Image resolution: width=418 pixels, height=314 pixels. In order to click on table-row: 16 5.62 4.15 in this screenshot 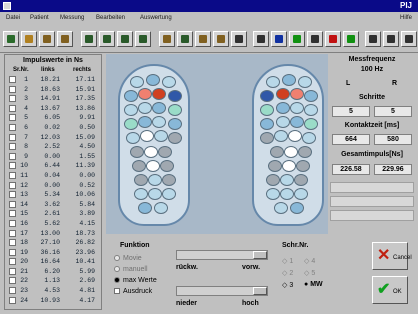, I will do `click(53, 224)`.